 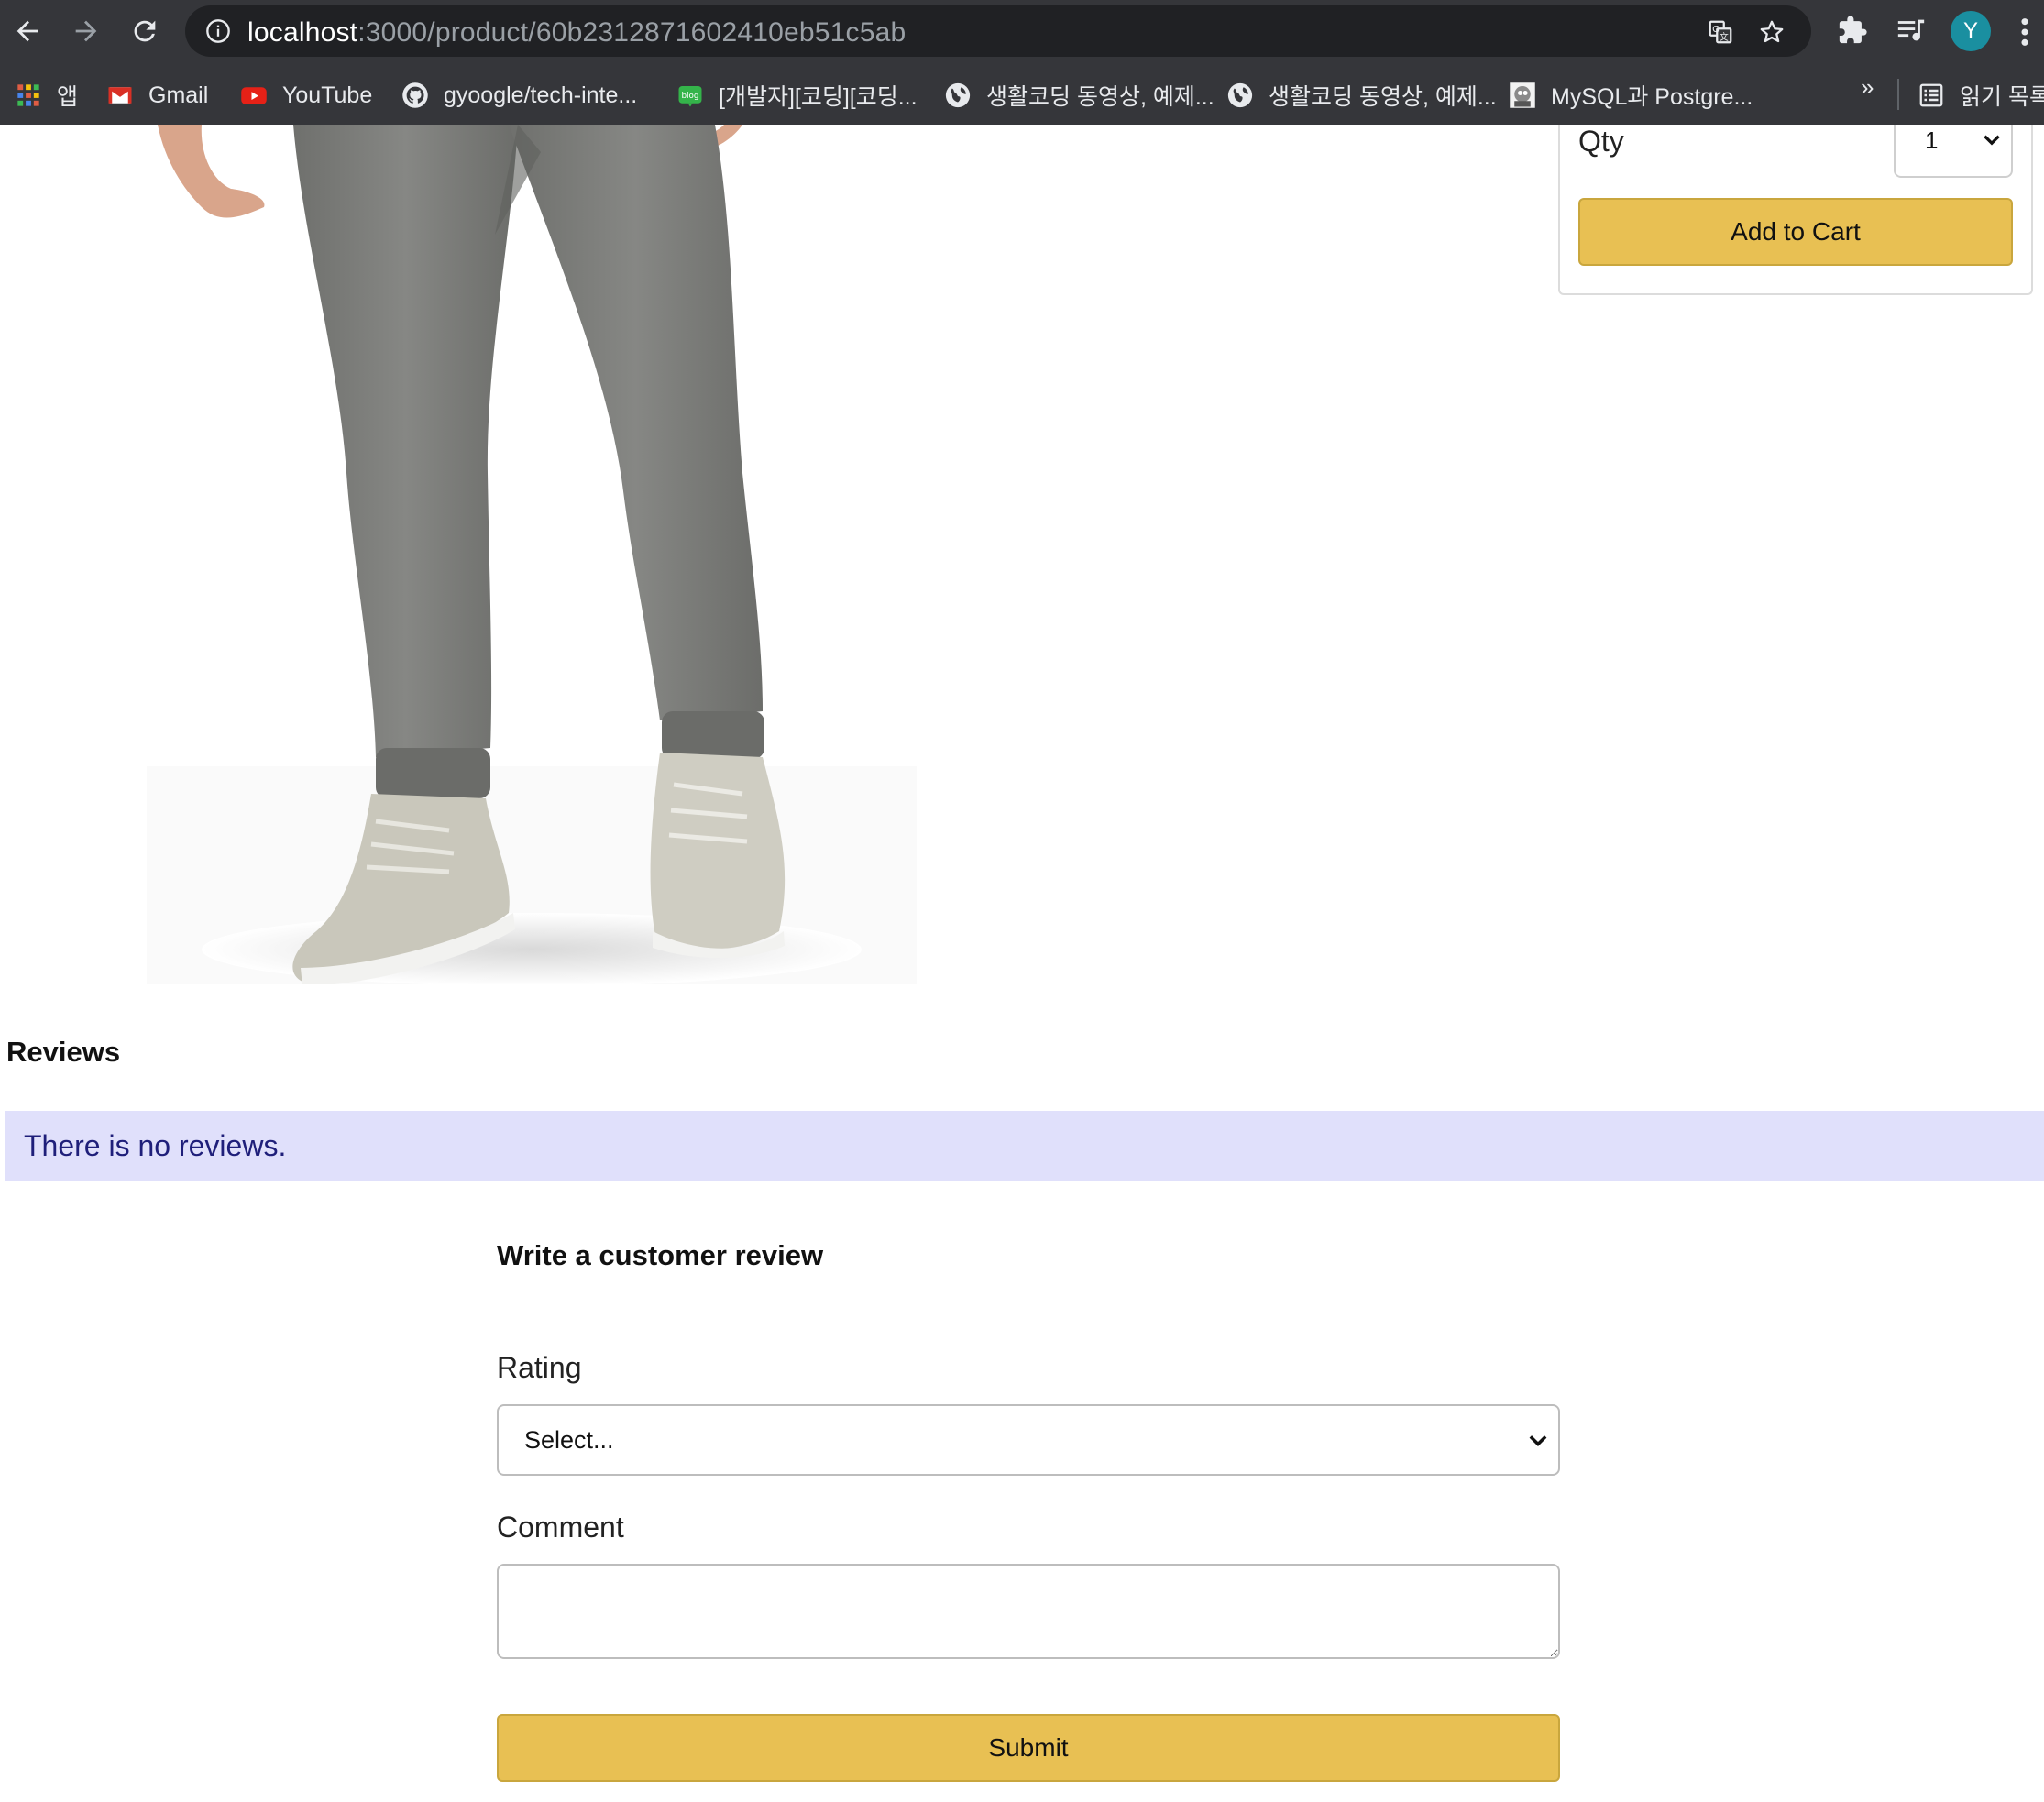 What do you see at coordinates (1025, 1146) in the screenshot?
I see `no-reviews-banner: There is no reviews.` at bounding box center [1025, 1146].